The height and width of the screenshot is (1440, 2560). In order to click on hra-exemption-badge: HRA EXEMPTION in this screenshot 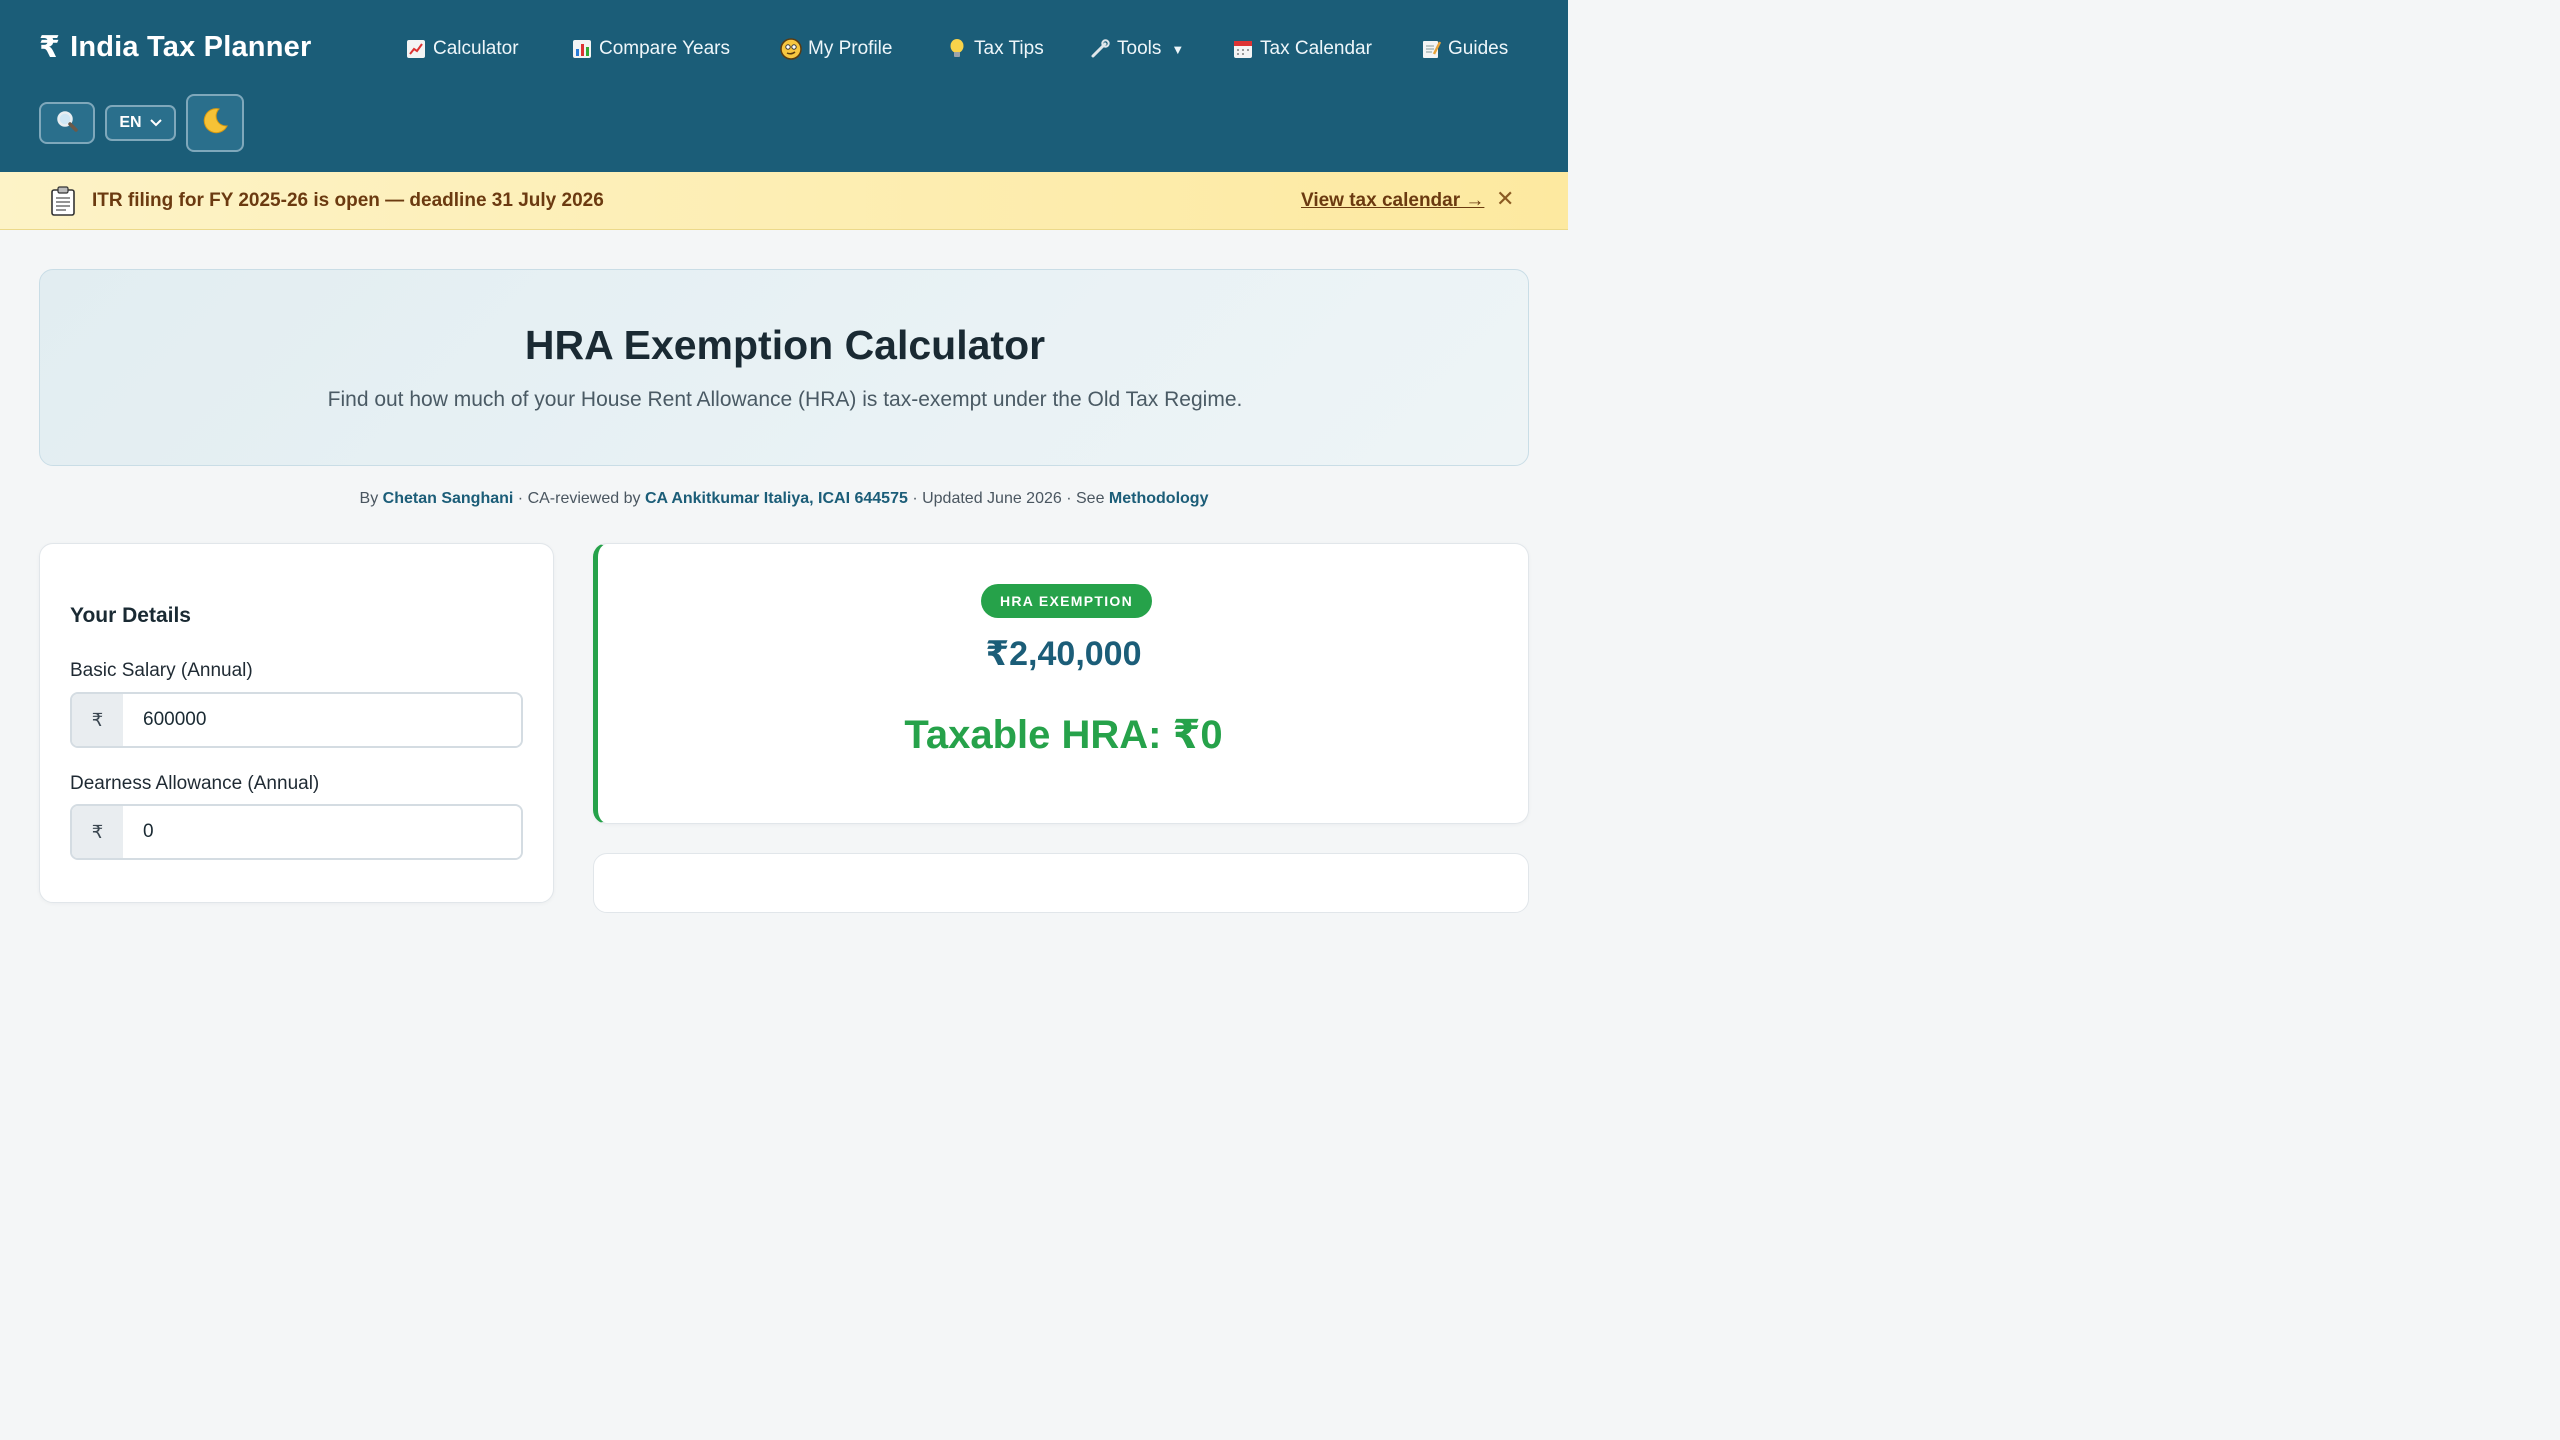, I will do `click(1066, 601)`.